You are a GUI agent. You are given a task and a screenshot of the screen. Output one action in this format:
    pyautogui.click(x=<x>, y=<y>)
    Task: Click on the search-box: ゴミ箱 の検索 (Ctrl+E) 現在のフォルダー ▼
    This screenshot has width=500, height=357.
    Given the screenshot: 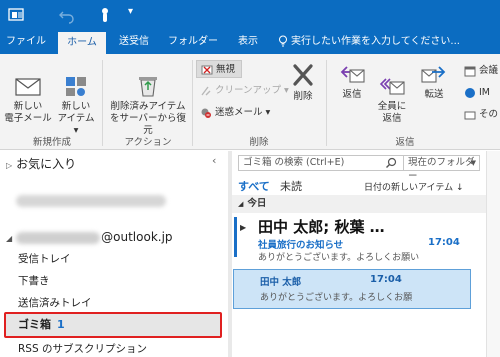 What is the action you would take?
    pyautogui.click(x=359, y=168)
    